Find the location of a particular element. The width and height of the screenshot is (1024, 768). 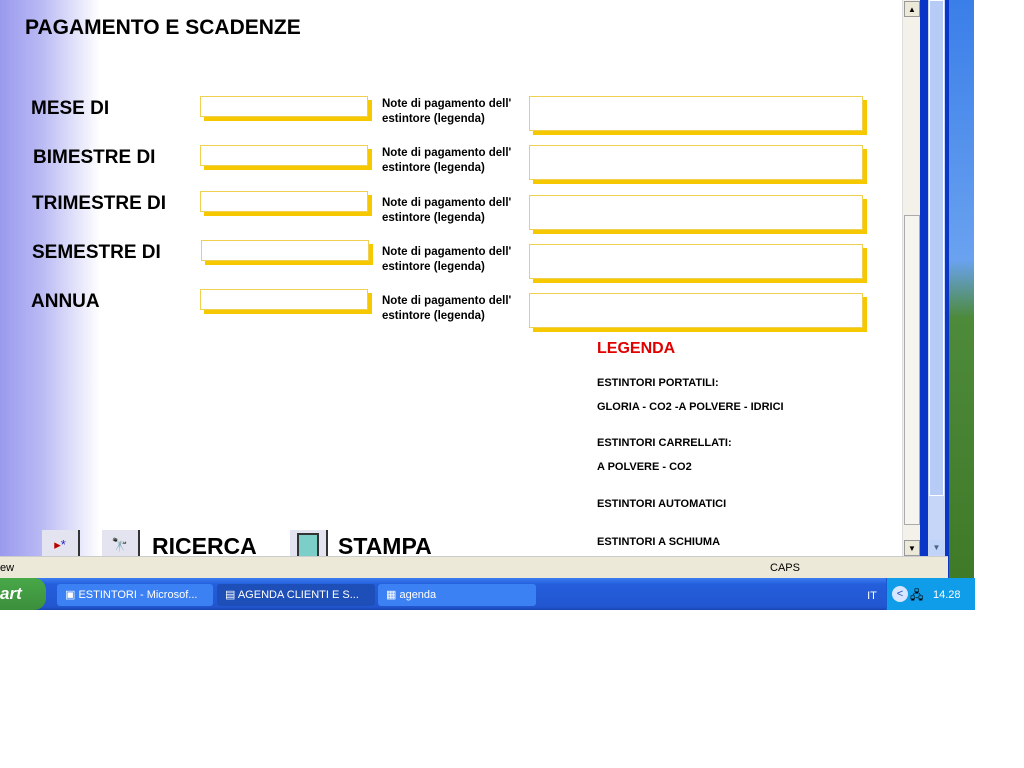

new-record-button: ▸* is located at coordinates (61, 543).